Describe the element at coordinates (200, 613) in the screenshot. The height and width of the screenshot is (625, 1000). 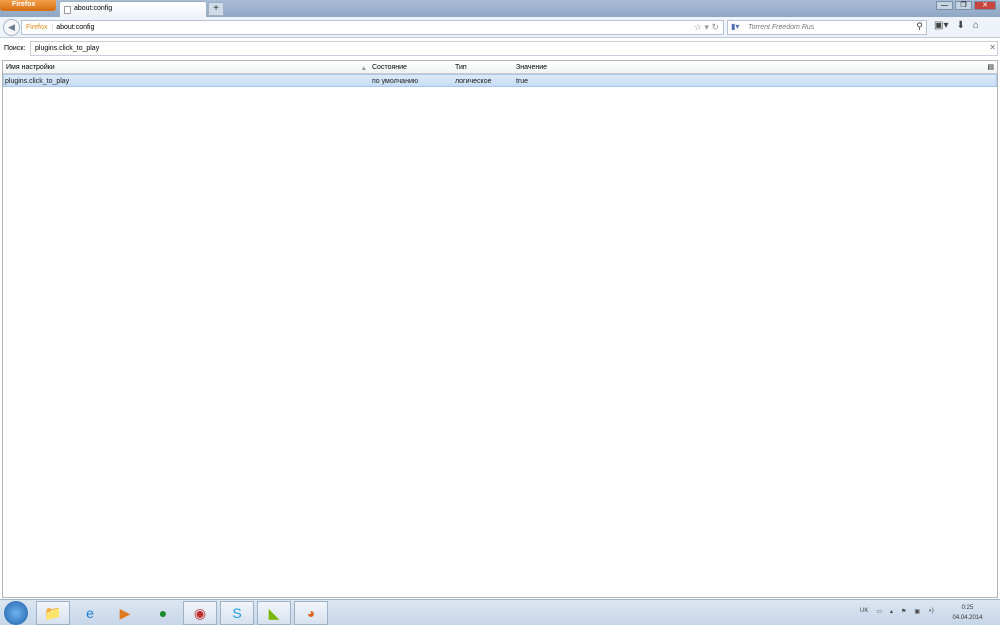
I see `red-app-icon: ◉` at that location.